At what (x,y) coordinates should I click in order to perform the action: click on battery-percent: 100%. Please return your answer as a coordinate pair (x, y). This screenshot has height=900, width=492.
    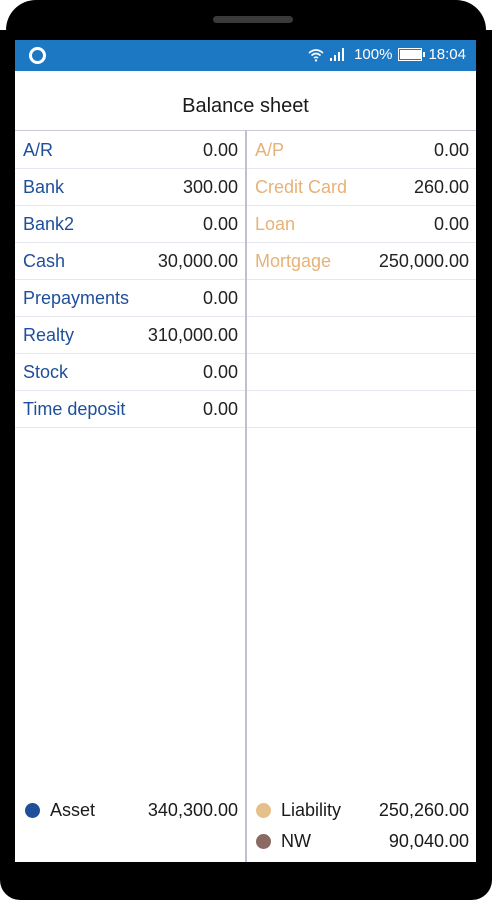
    Looking at the image, I should click on (373, 54).